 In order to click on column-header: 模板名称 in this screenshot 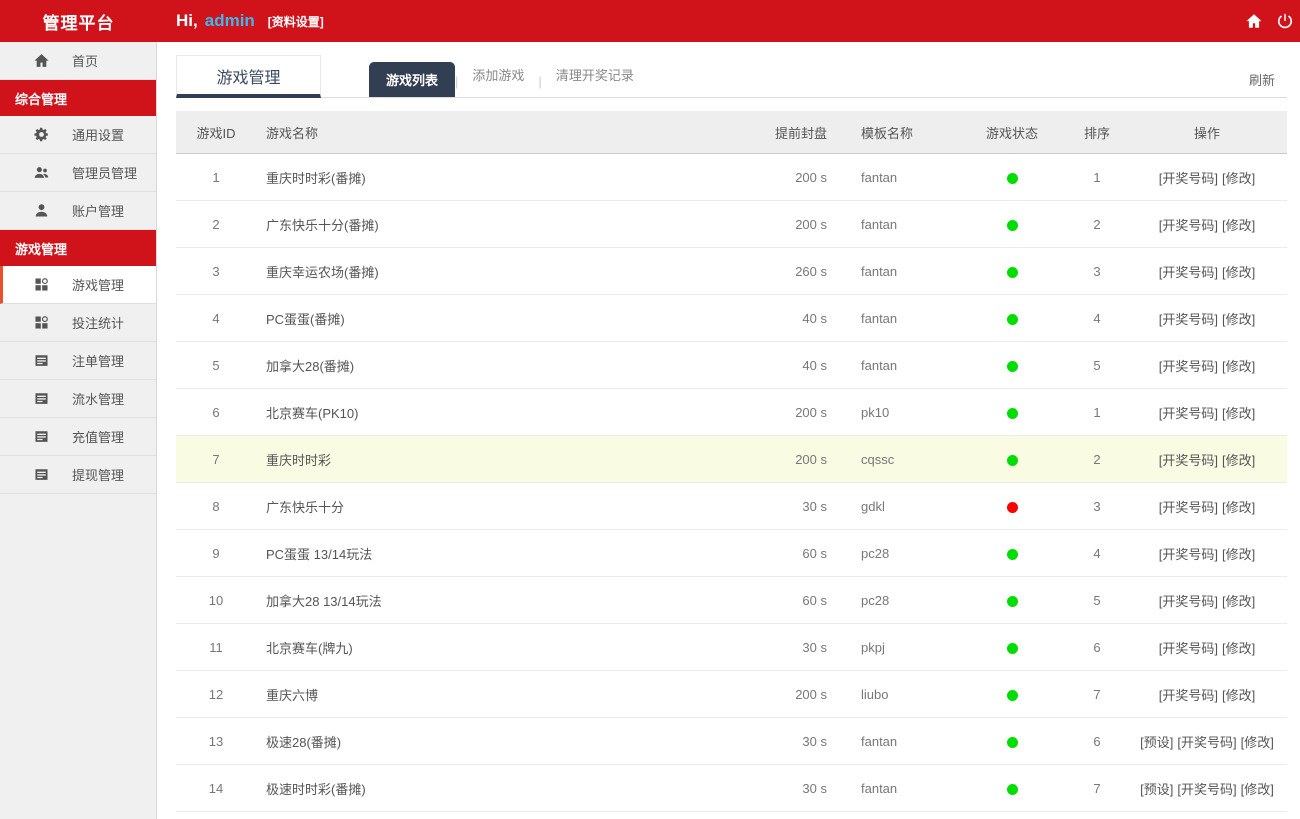, I will do `click(887, 133)`.